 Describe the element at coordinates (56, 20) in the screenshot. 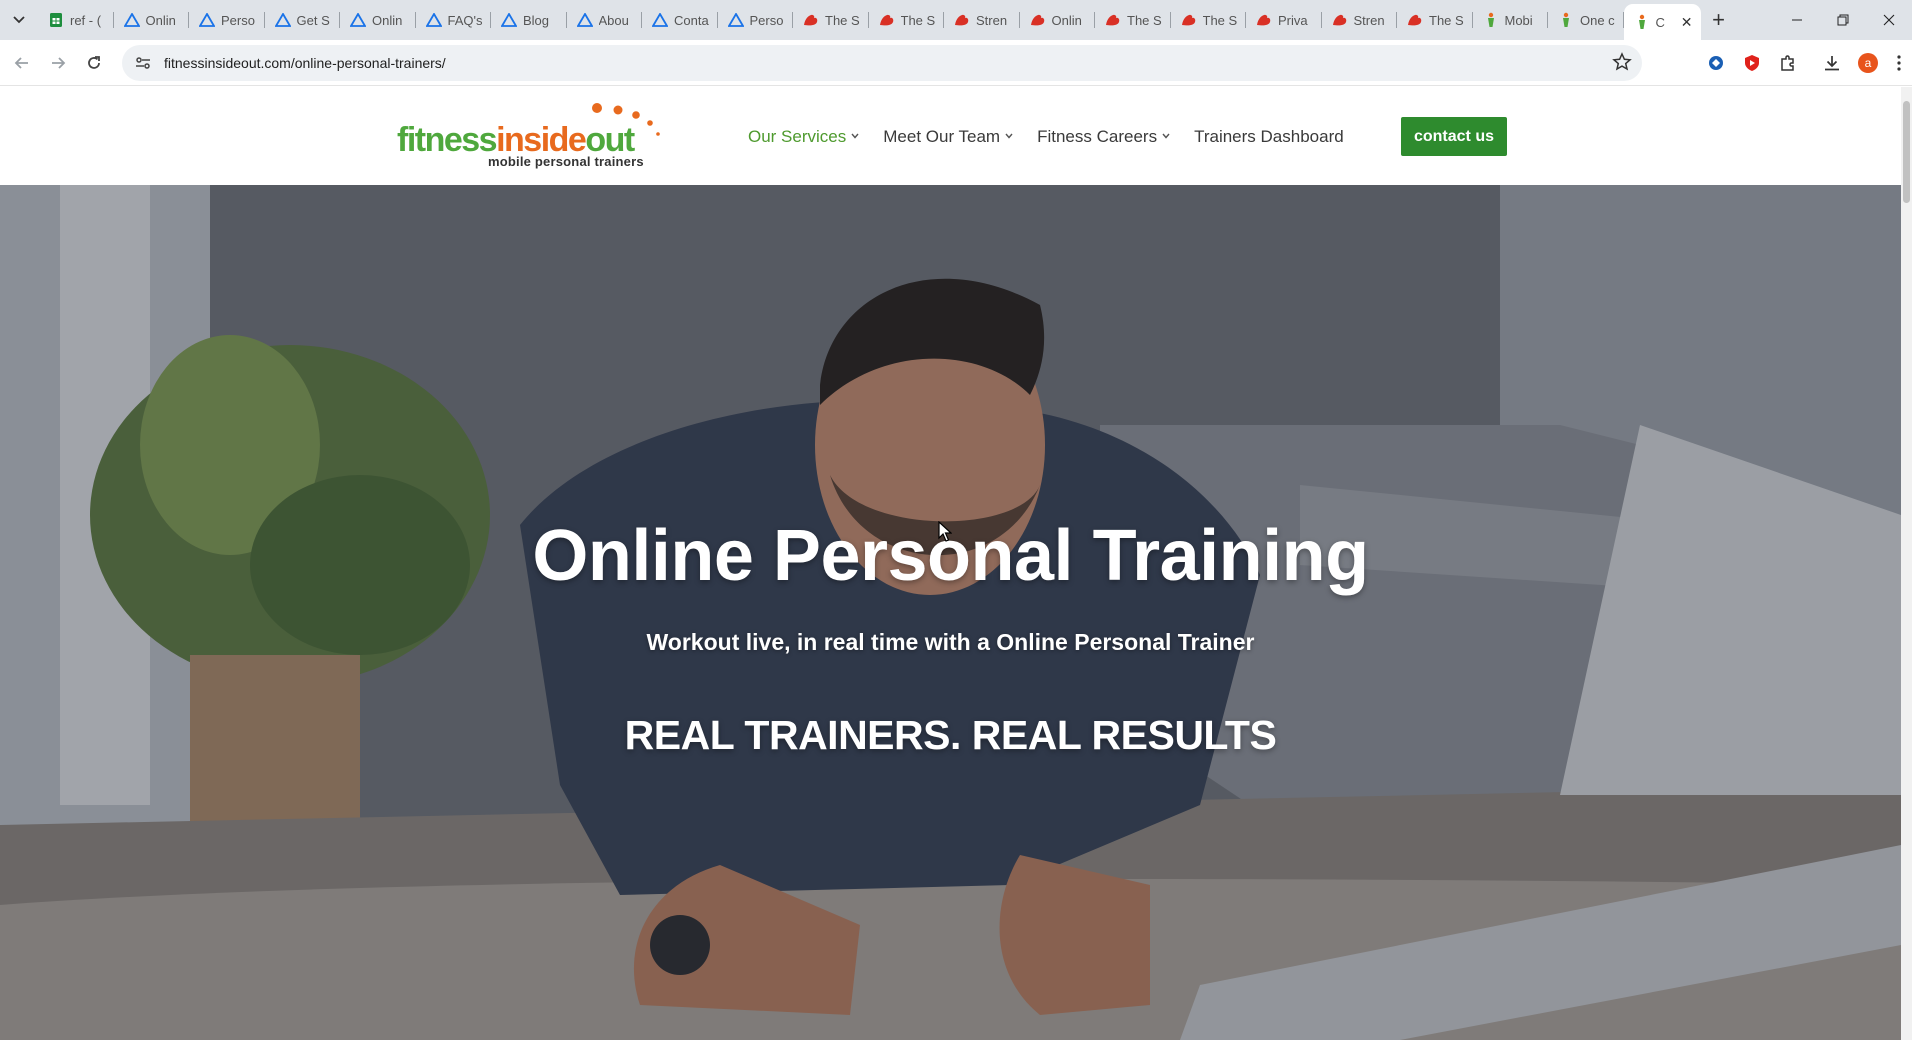

I see `sheets-icon` at that location.